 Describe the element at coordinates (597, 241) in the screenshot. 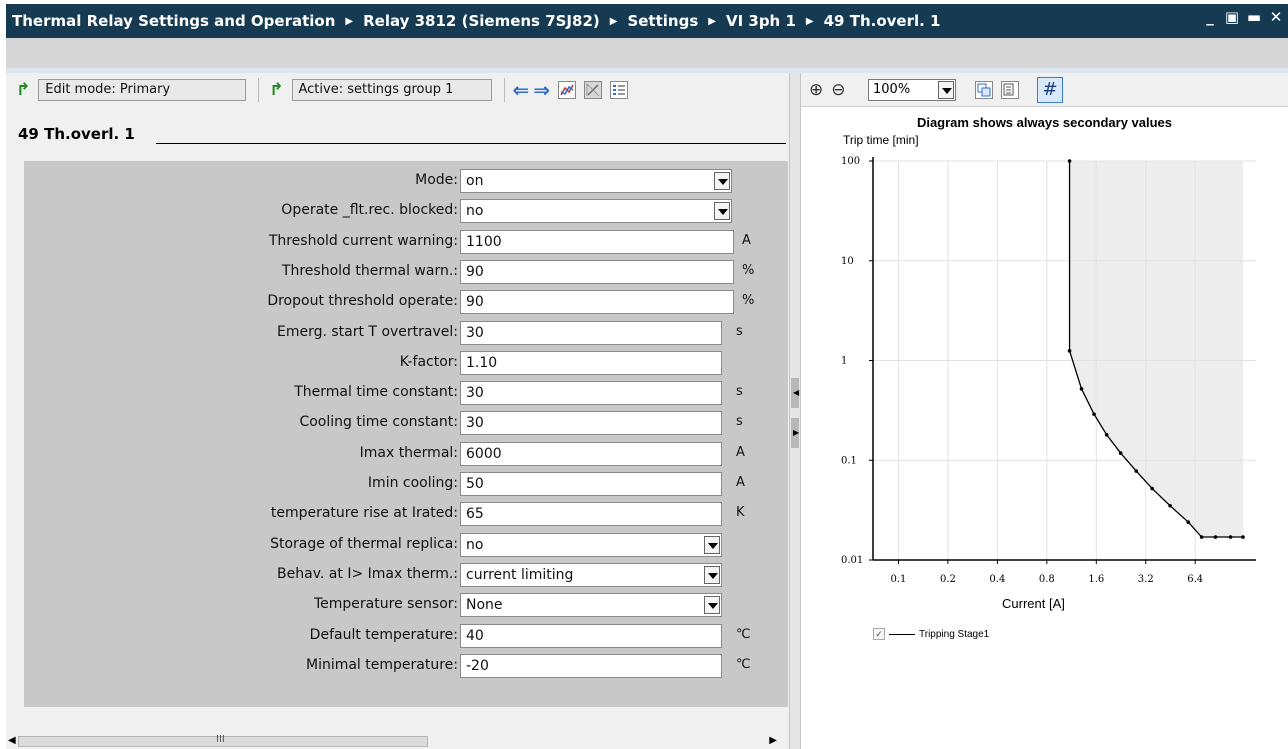

I see `setting-input: 1100` at that location.